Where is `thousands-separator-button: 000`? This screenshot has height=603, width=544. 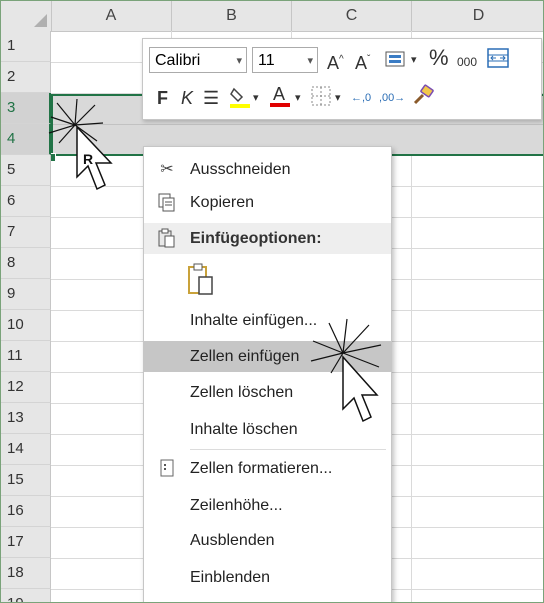
thousands-separator-button: 000 is located at coordinates (467, 62).